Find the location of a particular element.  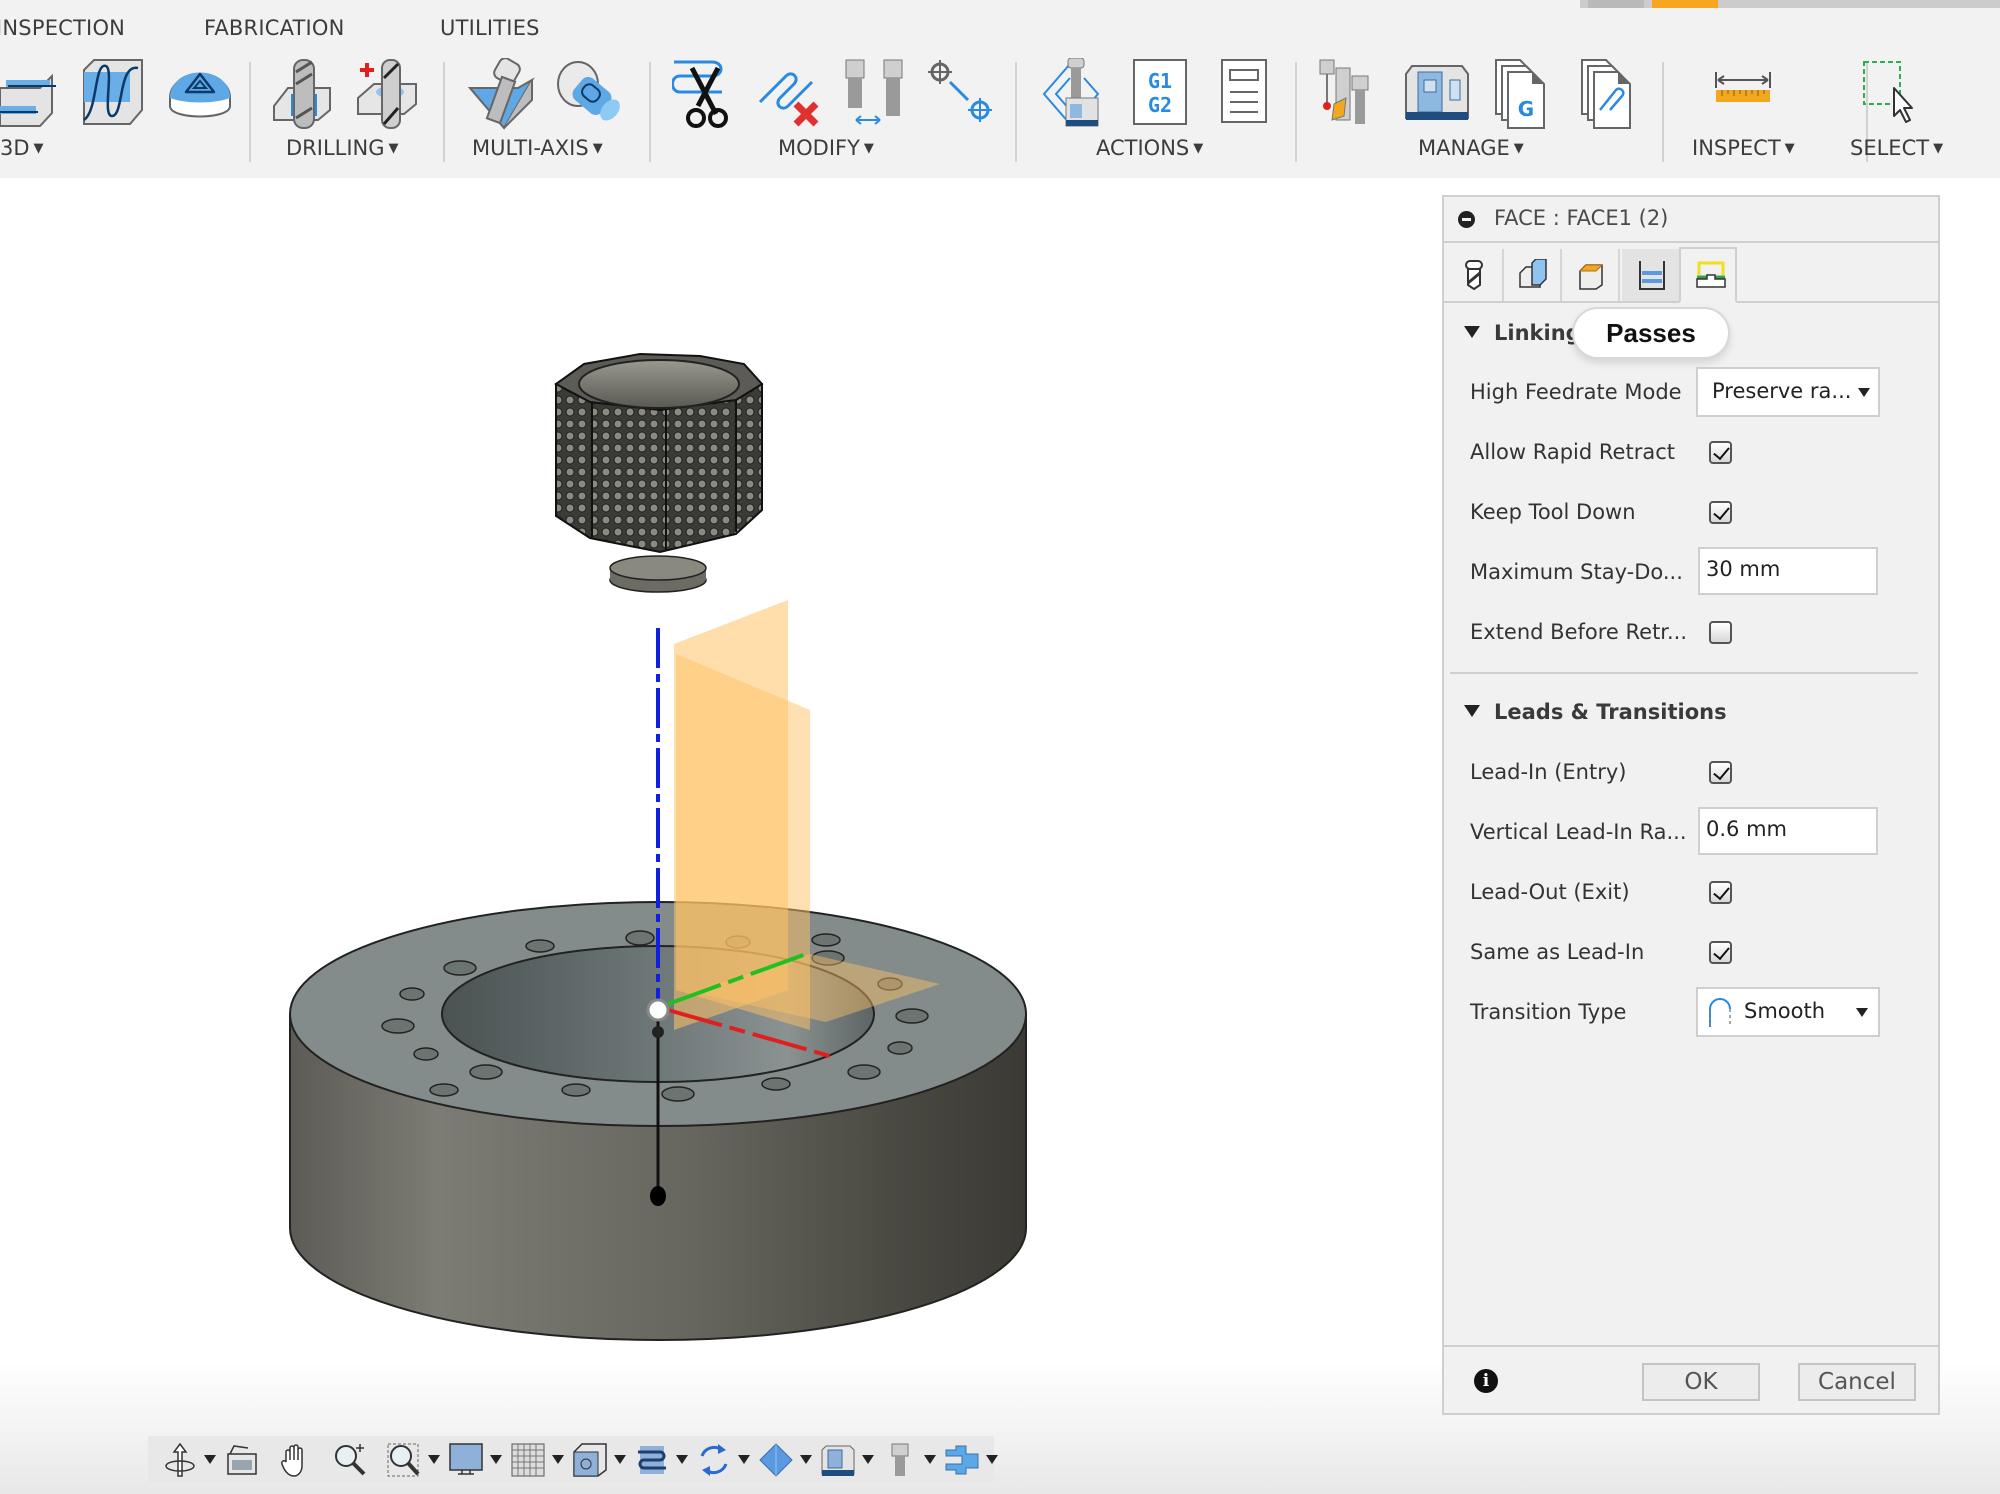

info-icon: i is located at coordinates (1486, 1381).